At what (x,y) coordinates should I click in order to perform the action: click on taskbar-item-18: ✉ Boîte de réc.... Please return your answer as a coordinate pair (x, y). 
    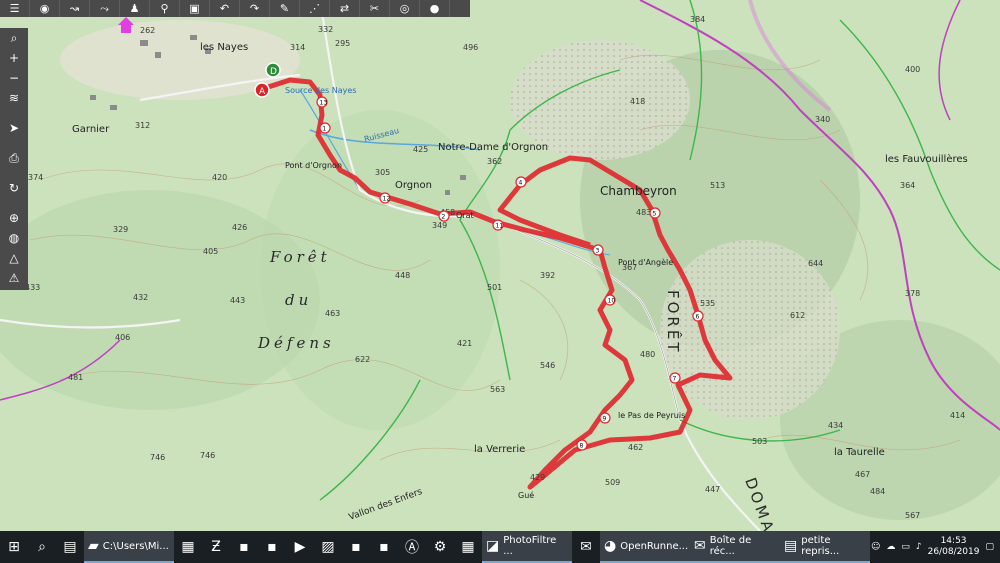
    Looking at the image, I should click on (735, 547).